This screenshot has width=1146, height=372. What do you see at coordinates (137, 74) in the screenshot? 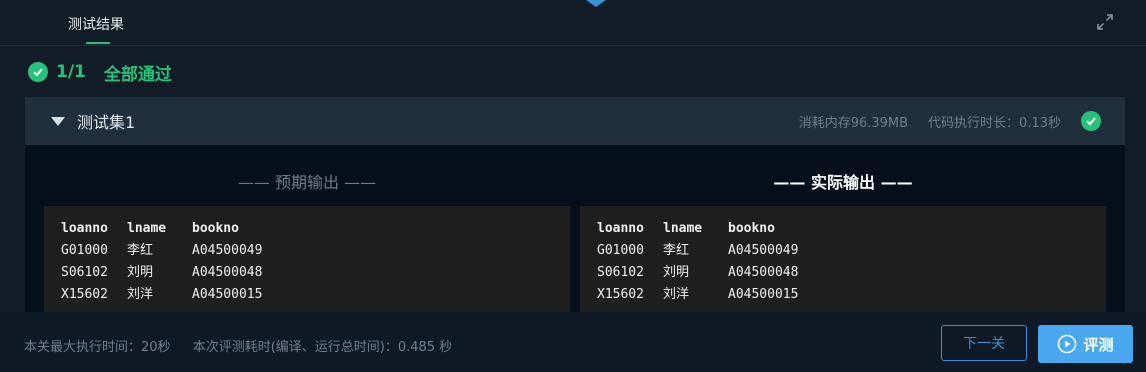
I see `pass-status: 全部通过` at bounding box center [137, 74].